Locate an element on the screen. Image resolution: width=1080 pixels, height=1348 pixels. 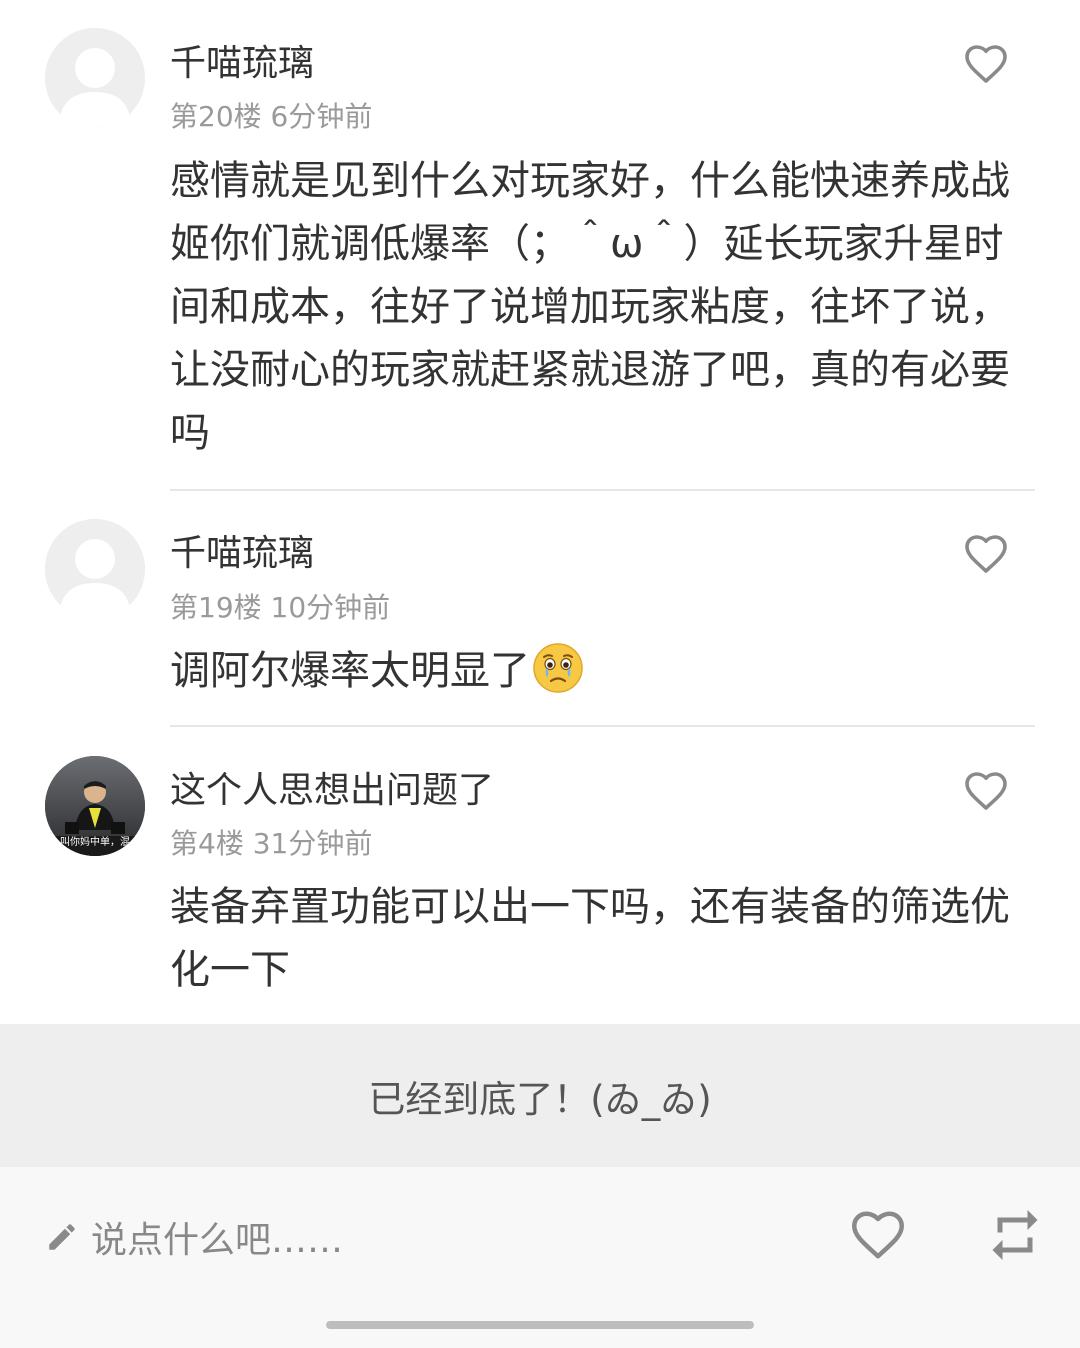
floor-number: 第20楼 is located at coordinates (216, 116).